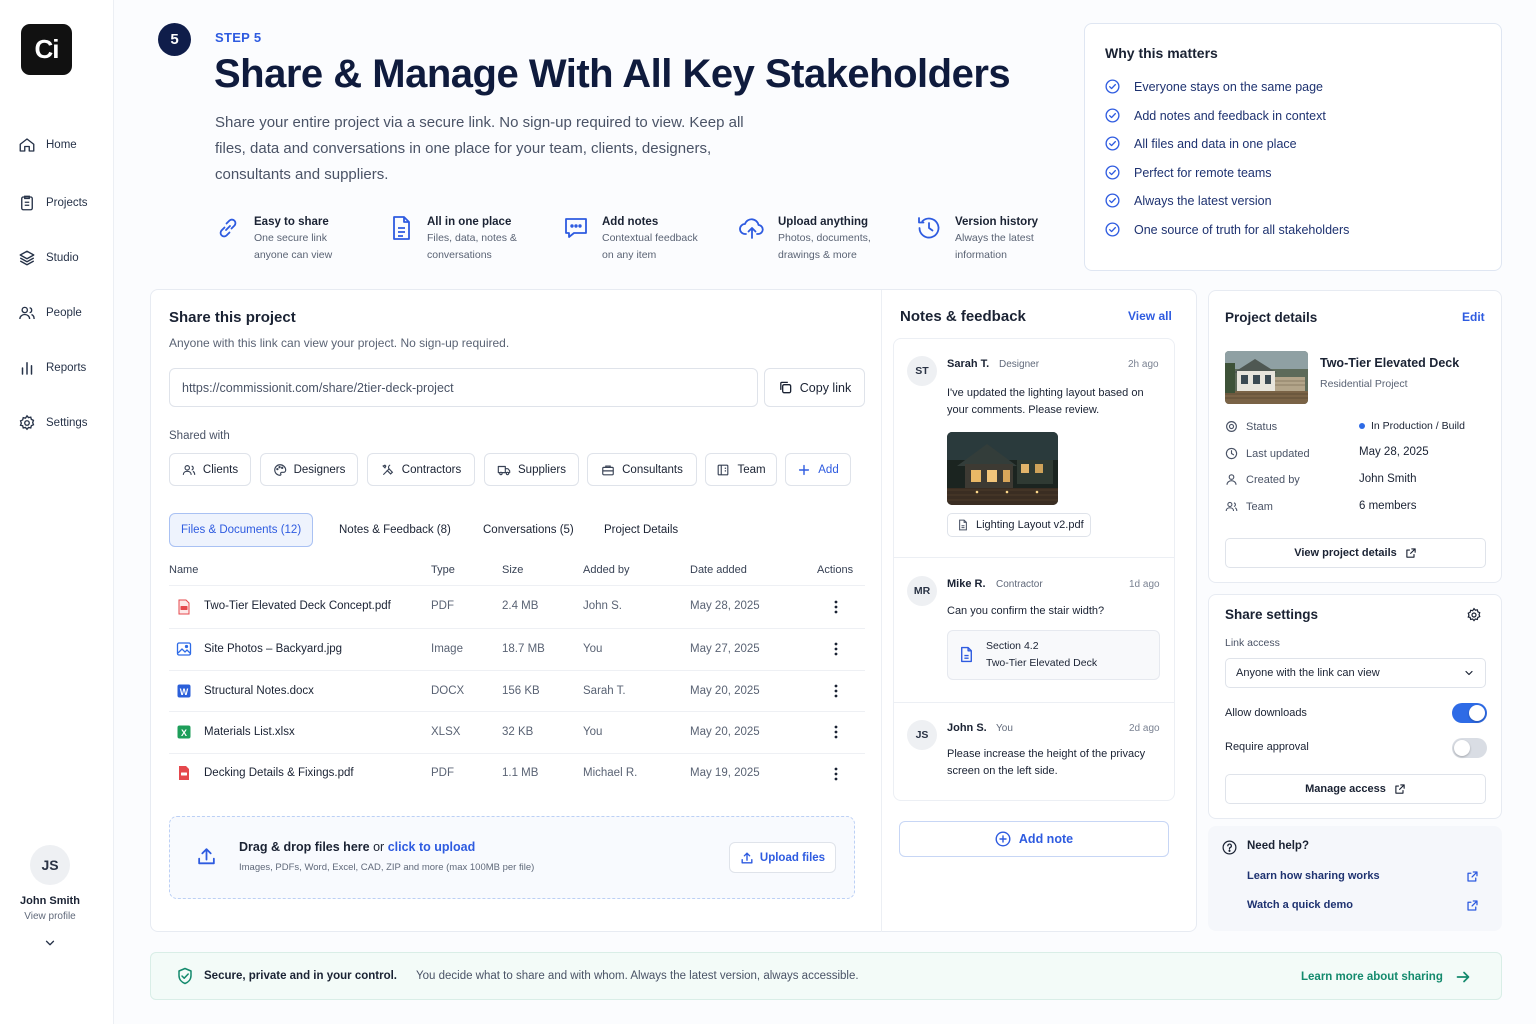  I want to click on user-profile: JS John Smith View profile, so click(50, 897).